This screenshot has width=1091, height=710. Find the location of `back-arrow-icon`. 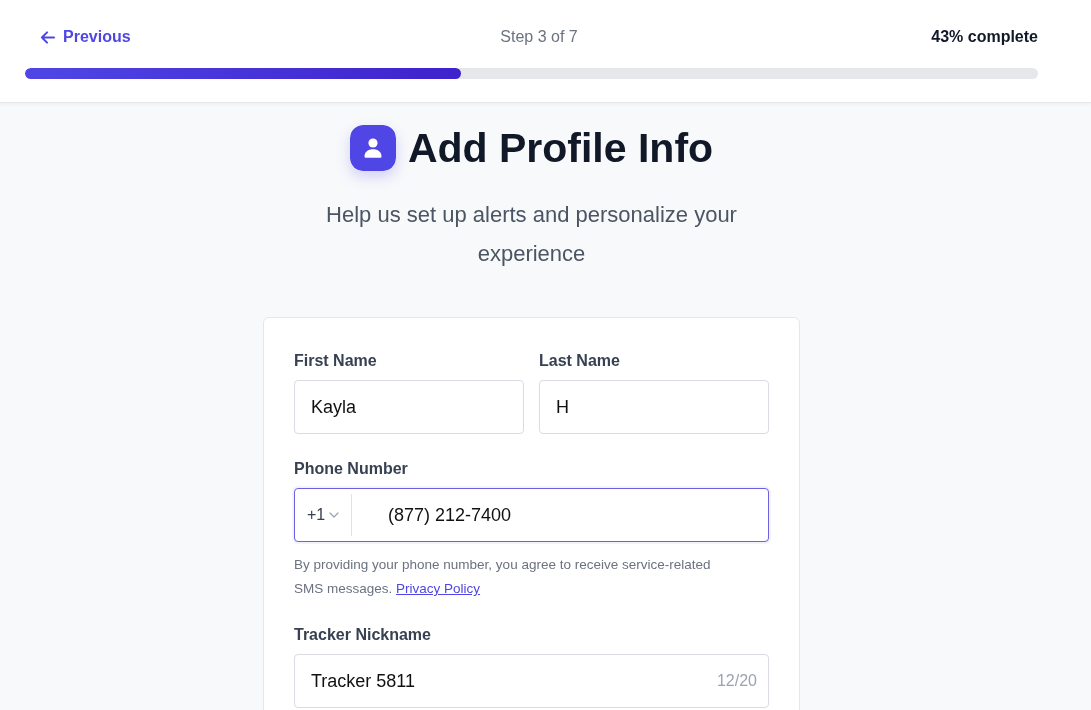

back-arrow-icon is located at coordinates (47, 37).